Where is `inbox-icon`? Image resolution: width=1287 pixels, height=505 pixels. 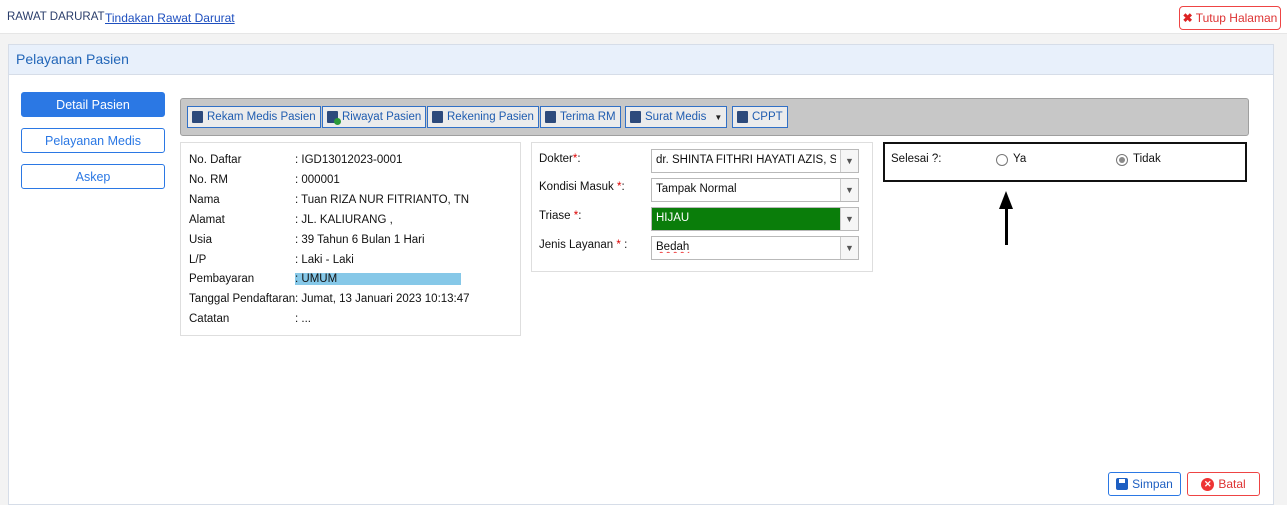
inbox-icon is located at coordinates (550, 117).